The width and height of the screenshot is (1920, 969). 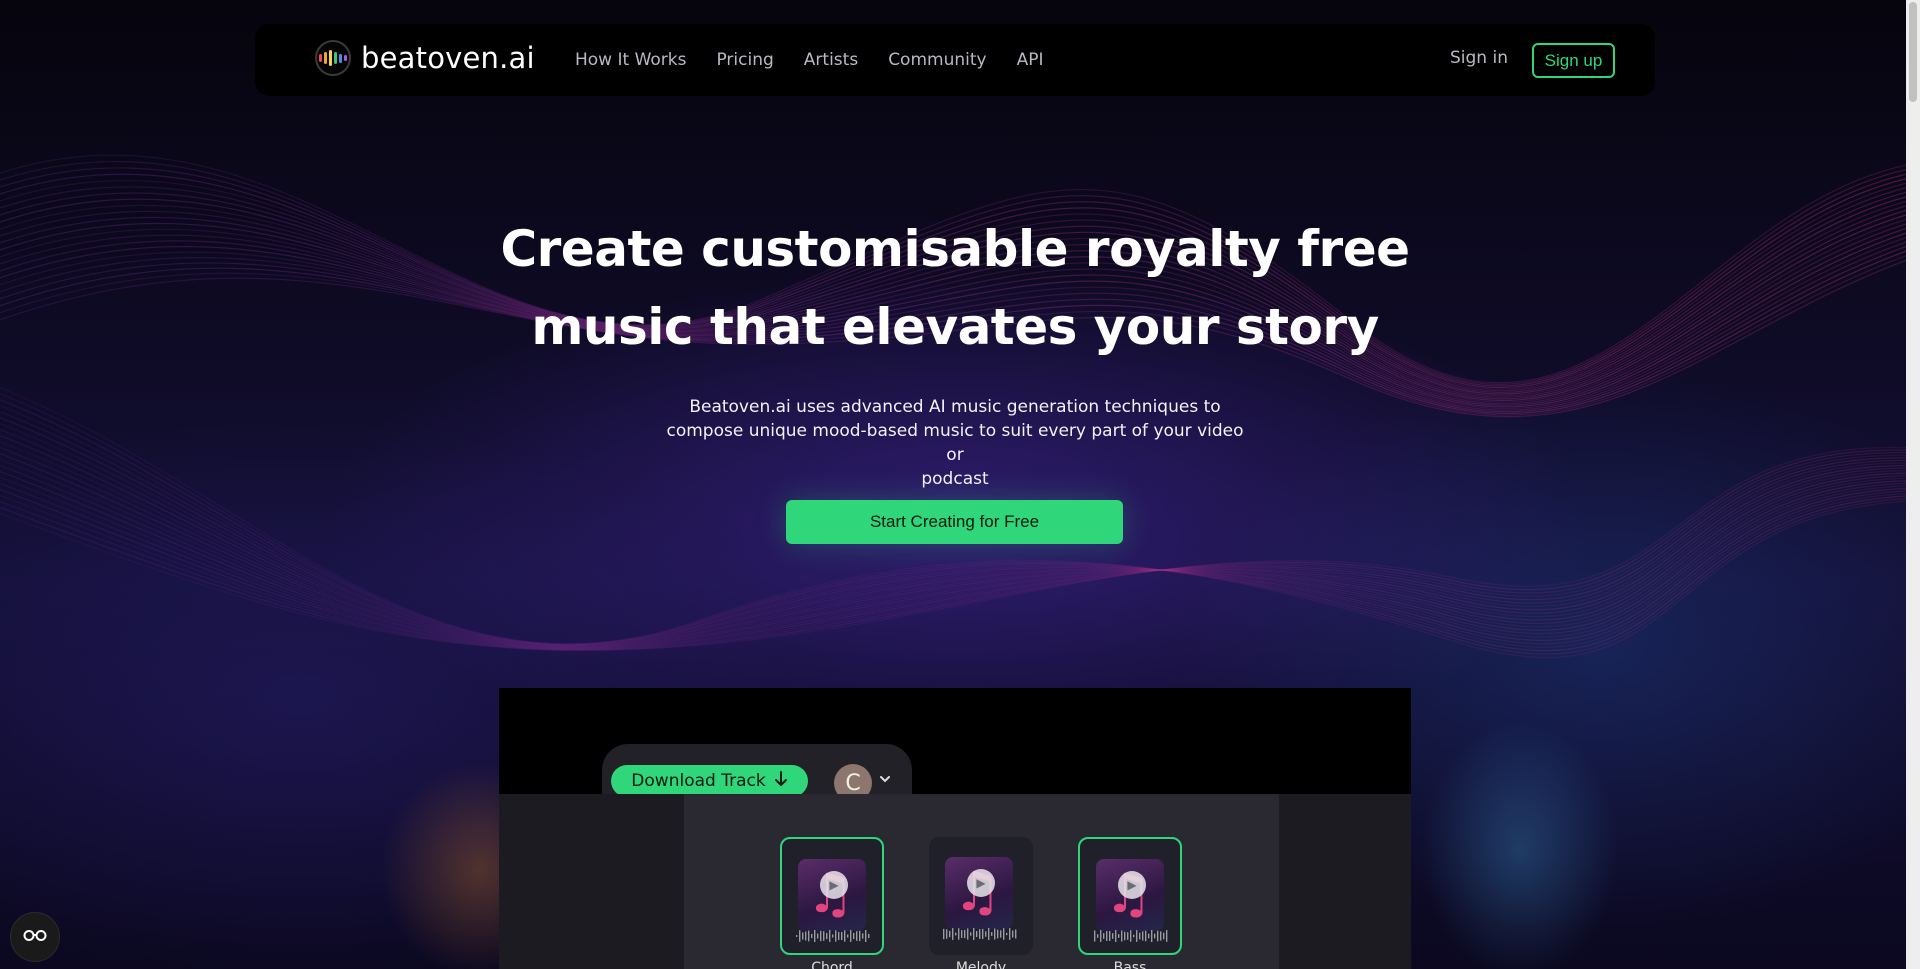 I want to click on glasses-icon, so click(x=35, y=937).